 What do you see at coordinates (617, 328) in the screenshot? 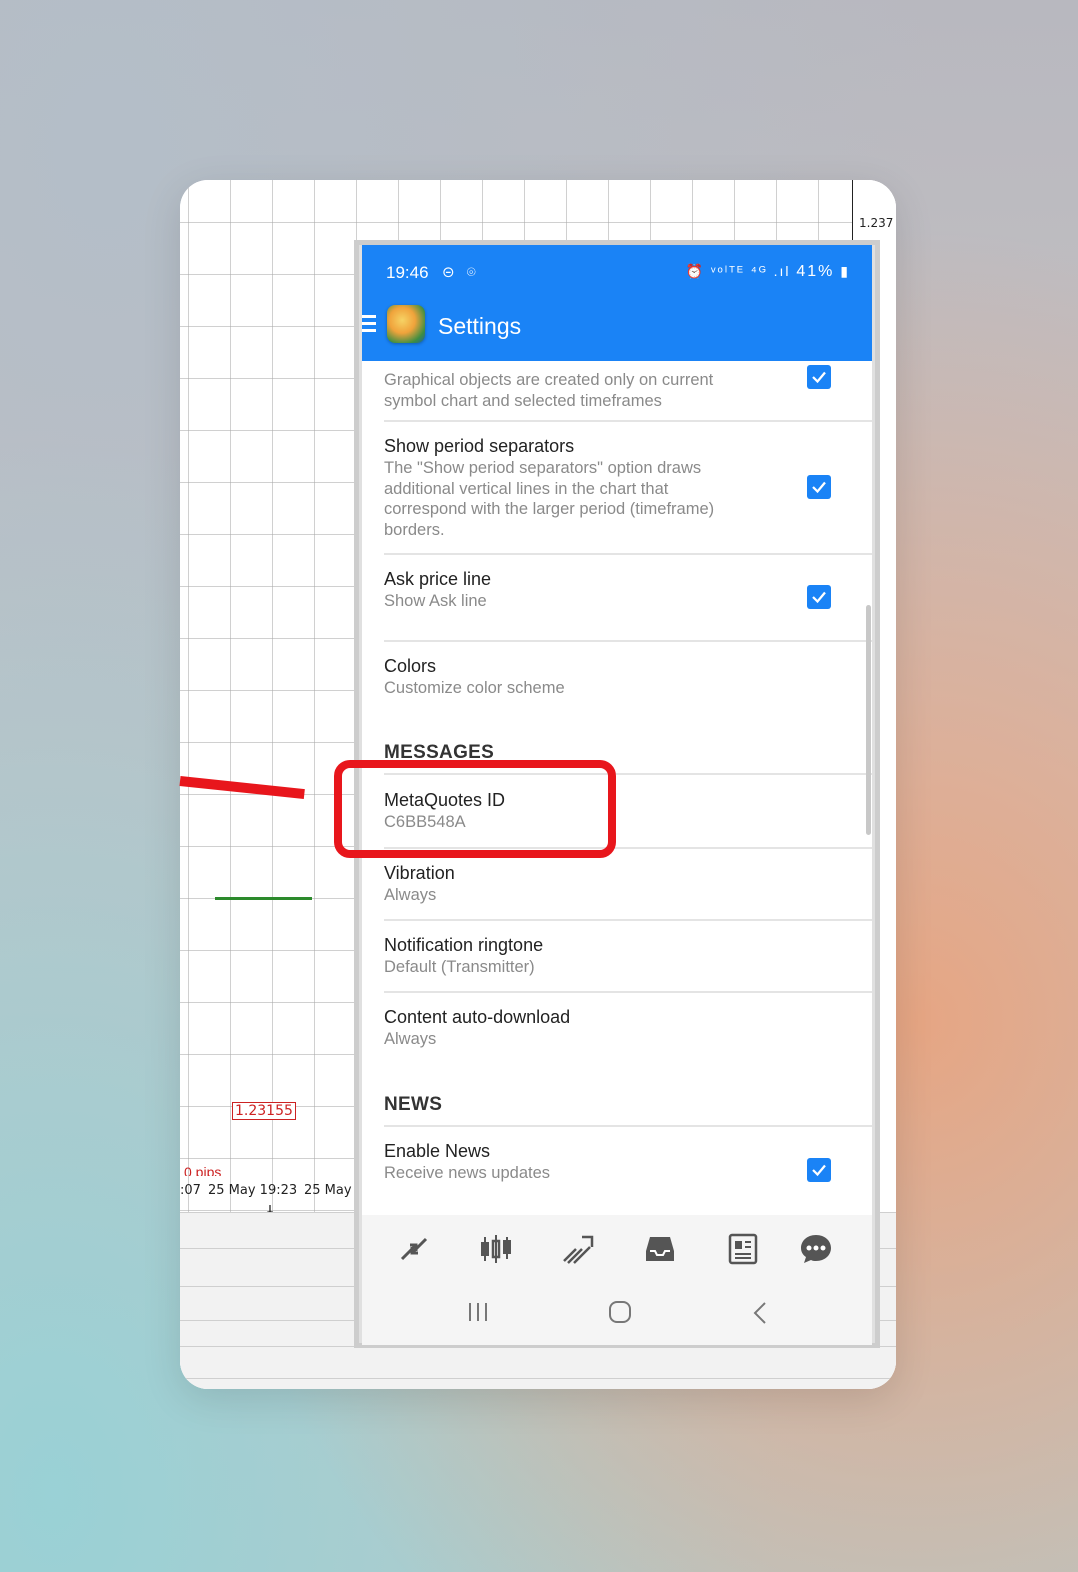
I see `app-bar: Settings` at bounding box center [617, 328].